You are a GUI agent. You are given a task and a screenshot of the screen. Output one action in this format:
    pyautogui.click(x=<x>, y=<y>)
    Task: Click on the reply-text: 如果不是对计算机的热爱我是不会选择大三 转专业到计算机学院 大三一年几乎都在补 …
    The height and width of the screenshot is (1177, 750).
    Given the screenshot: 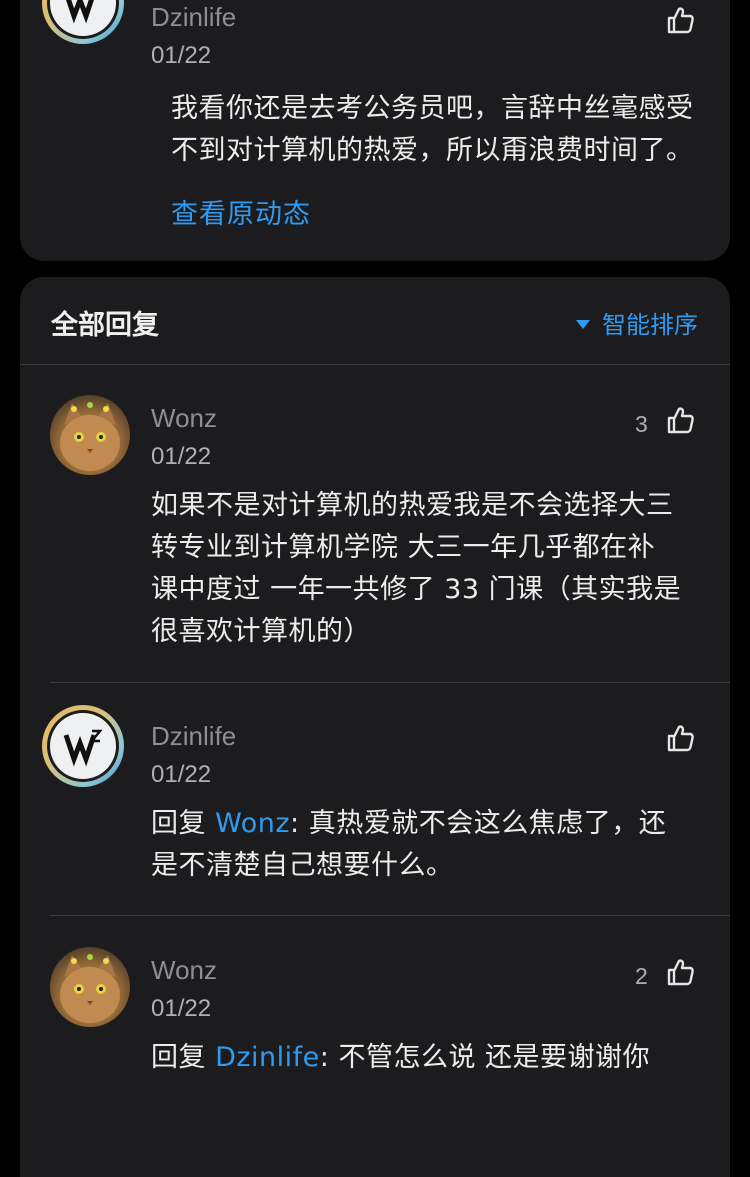 What is the action you would take?
    pyautogui.click(x=431, y=569)
    